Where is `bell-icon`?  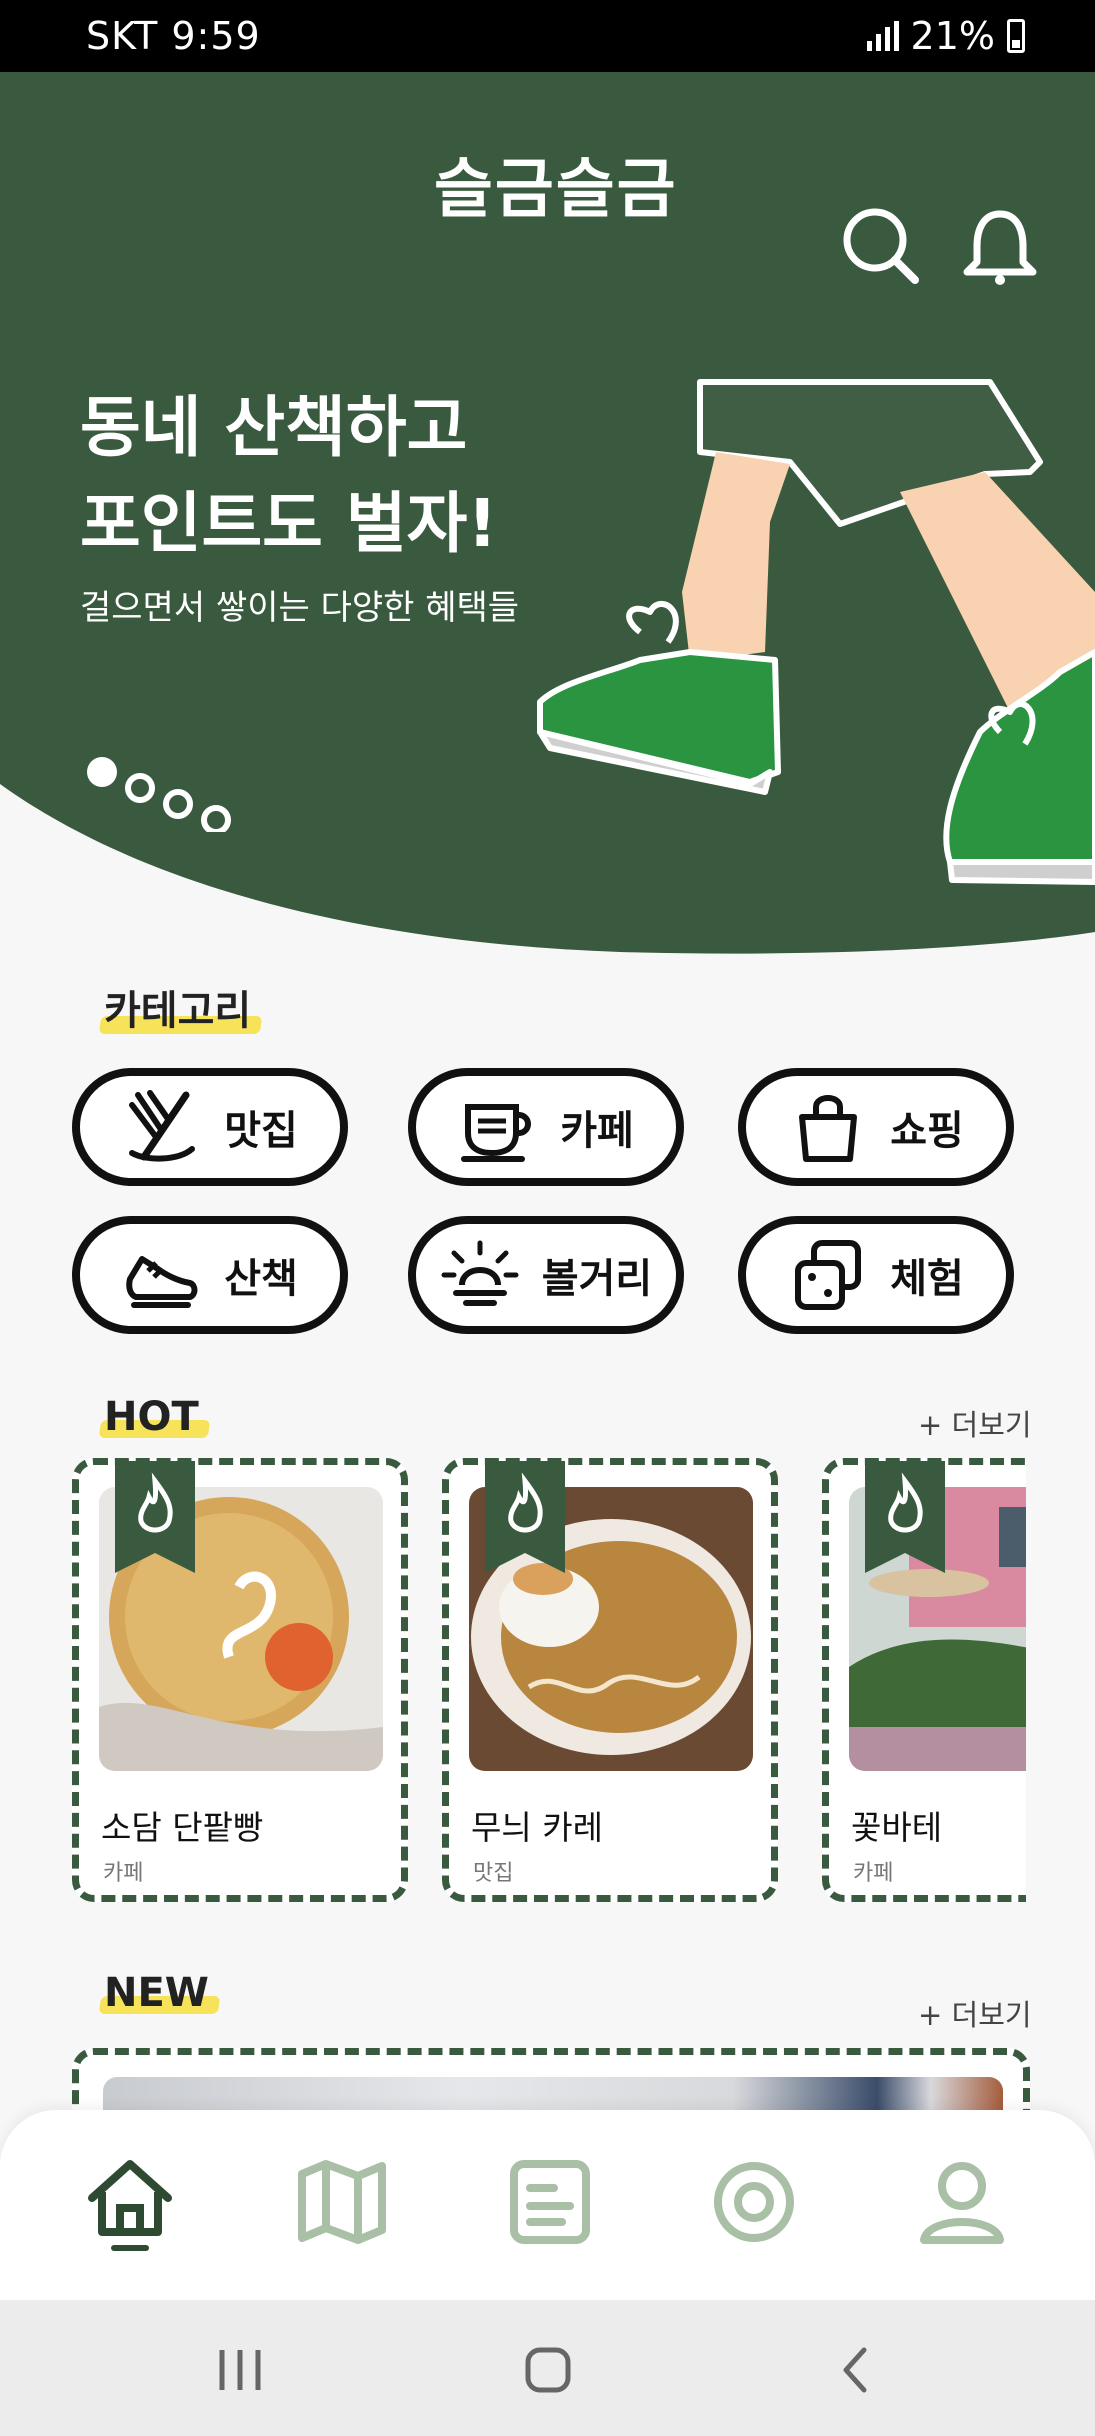 bell-icon is located at coordinates (1000, 245).